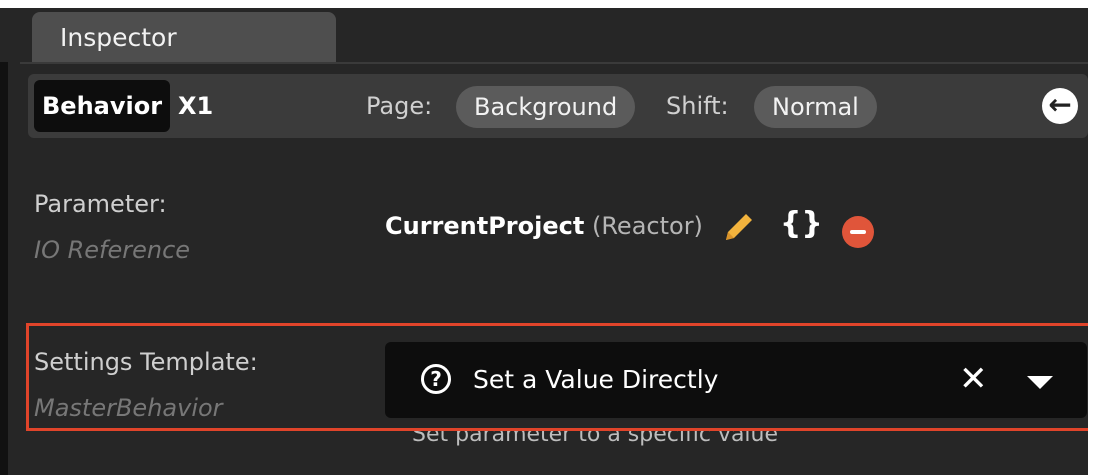 The image size is (1098, 475). Describe the element at coordinates (399, 106) in the screenshot. I see `page-label: Page:` at that location.